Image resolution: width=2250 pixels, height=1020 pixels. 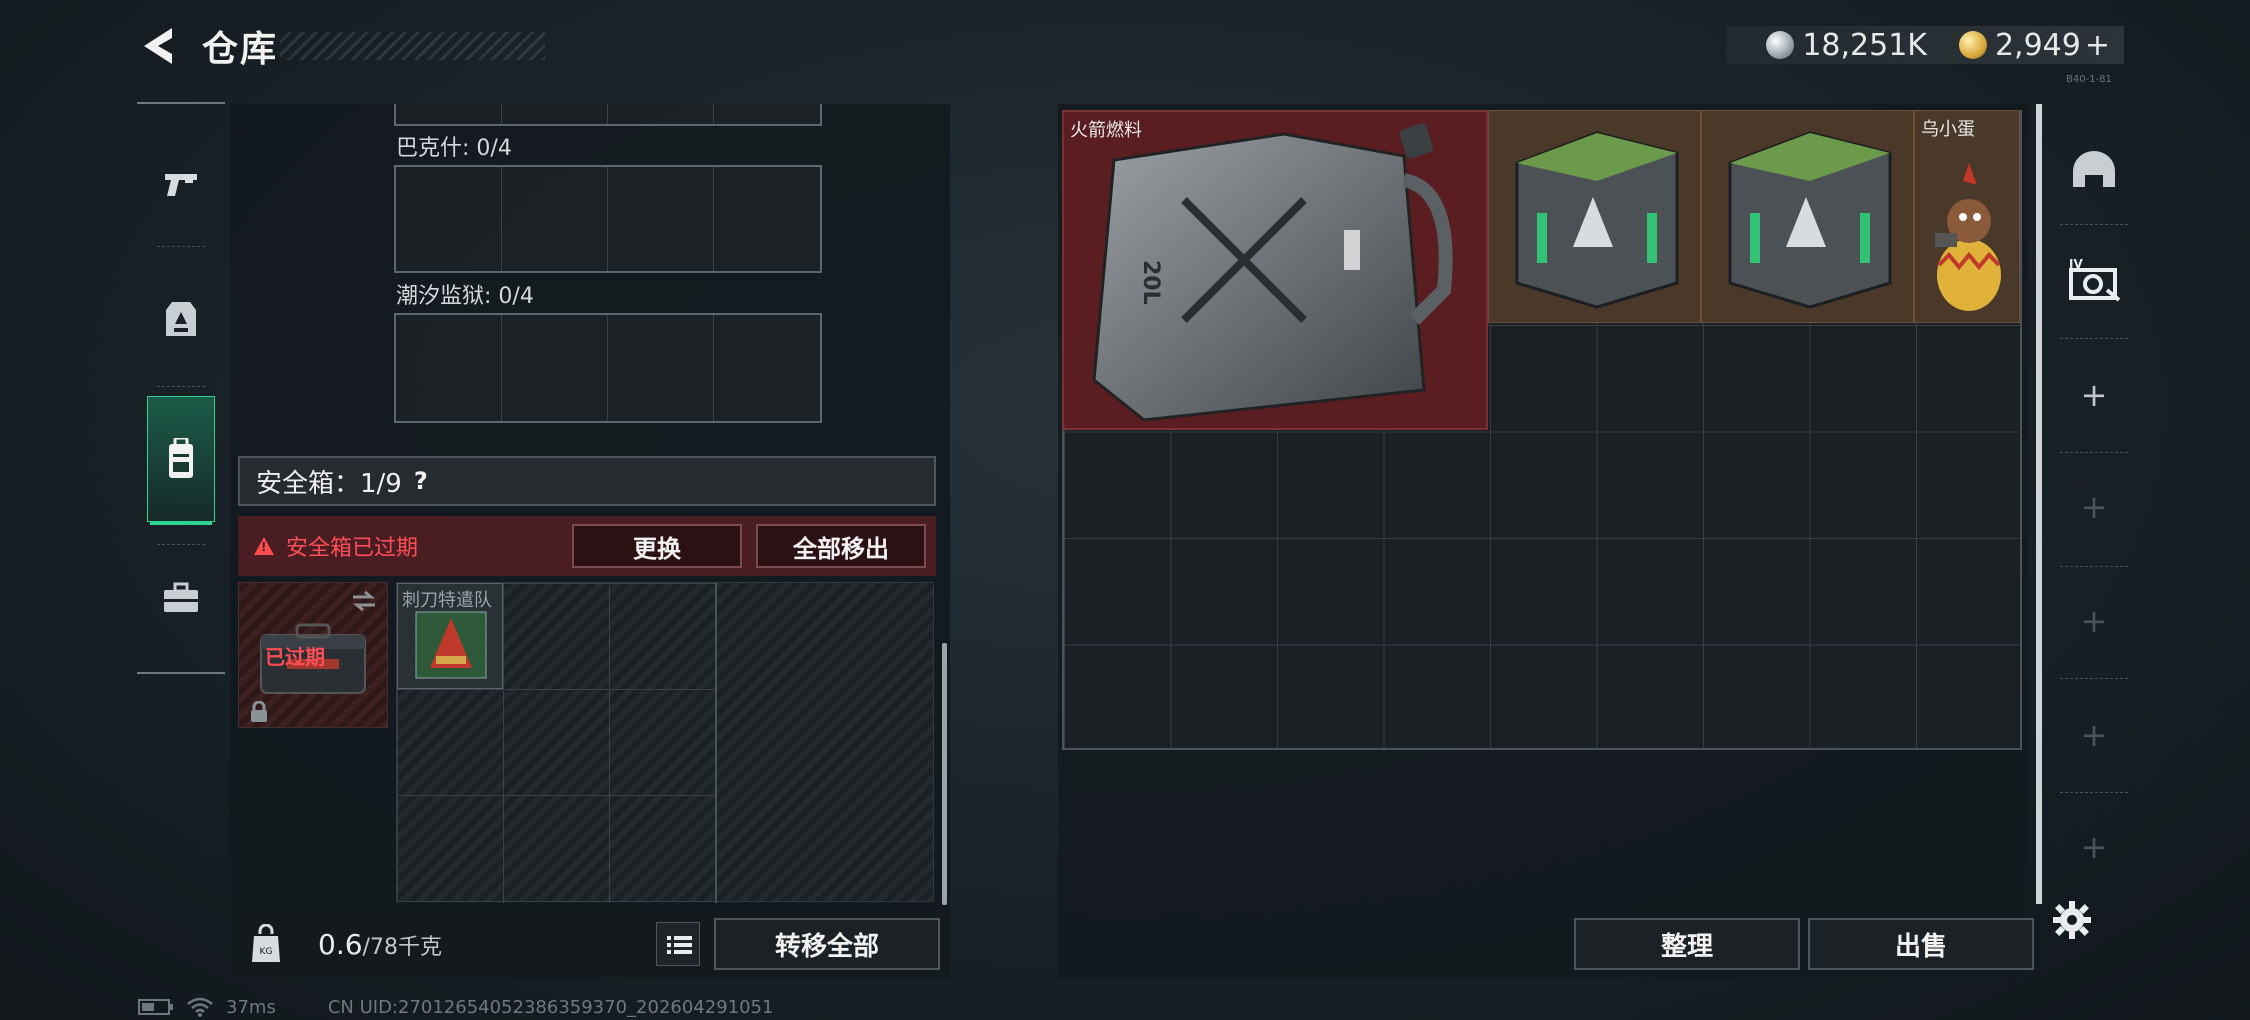 I want to click on weight-current: 0.6, so click(x=340, y=944).